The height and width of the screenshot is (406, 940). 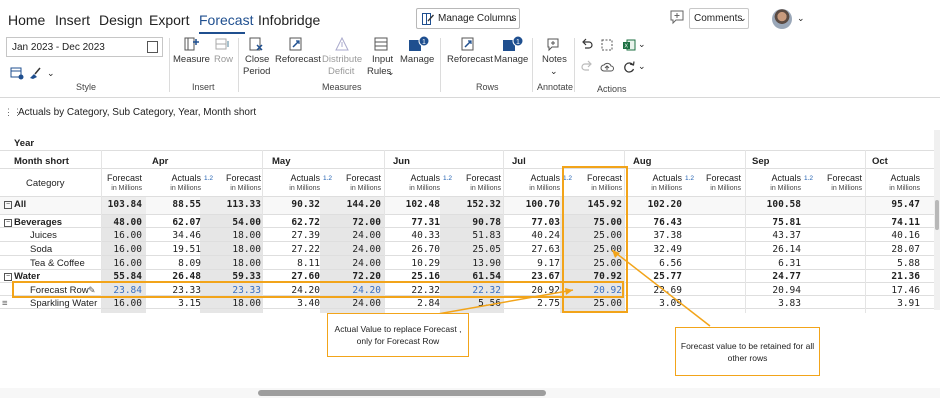 I want to click on distribute-deficit-label-1: Distribute, so click(x=342, y=59).